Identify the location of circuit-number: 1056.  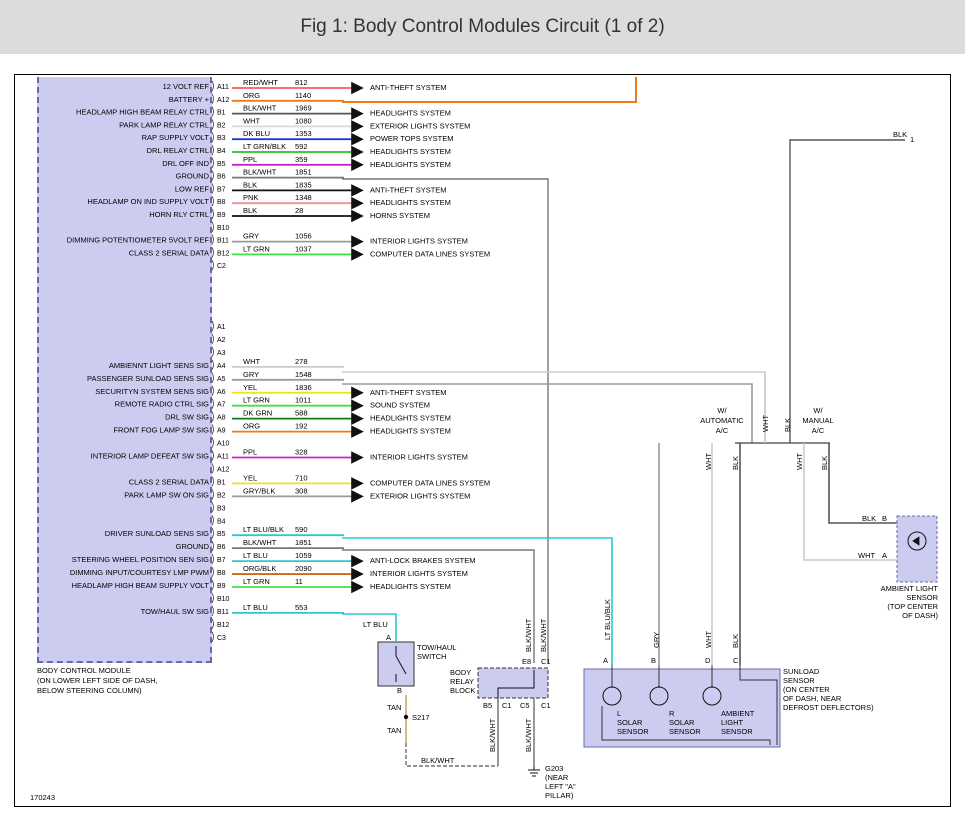
(303, 236).